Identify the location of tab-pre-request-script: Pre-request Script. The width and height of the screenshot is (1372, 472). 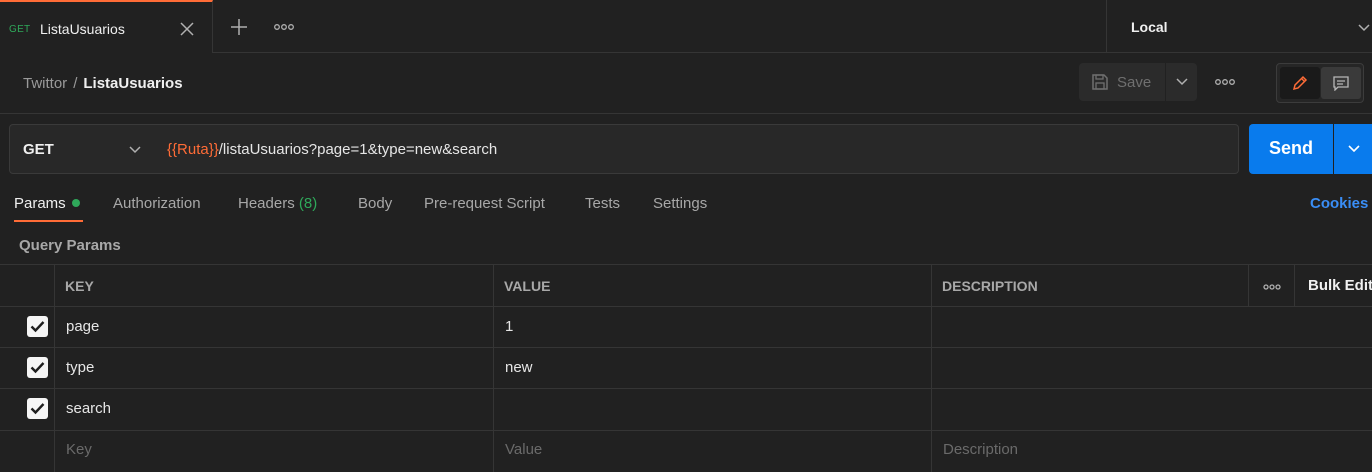
(484, 203).